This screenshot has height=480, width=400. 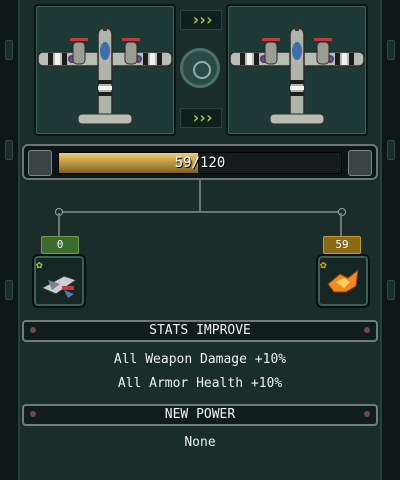 I want to click on power-title: NEW POWER, so click(x=200, y=414).